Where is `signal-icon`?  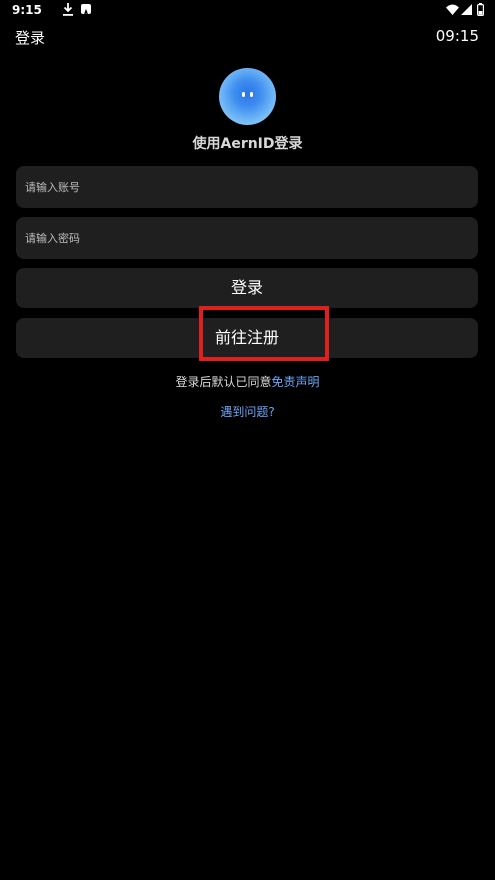
signal-icon is located at coordinates (466, 9).